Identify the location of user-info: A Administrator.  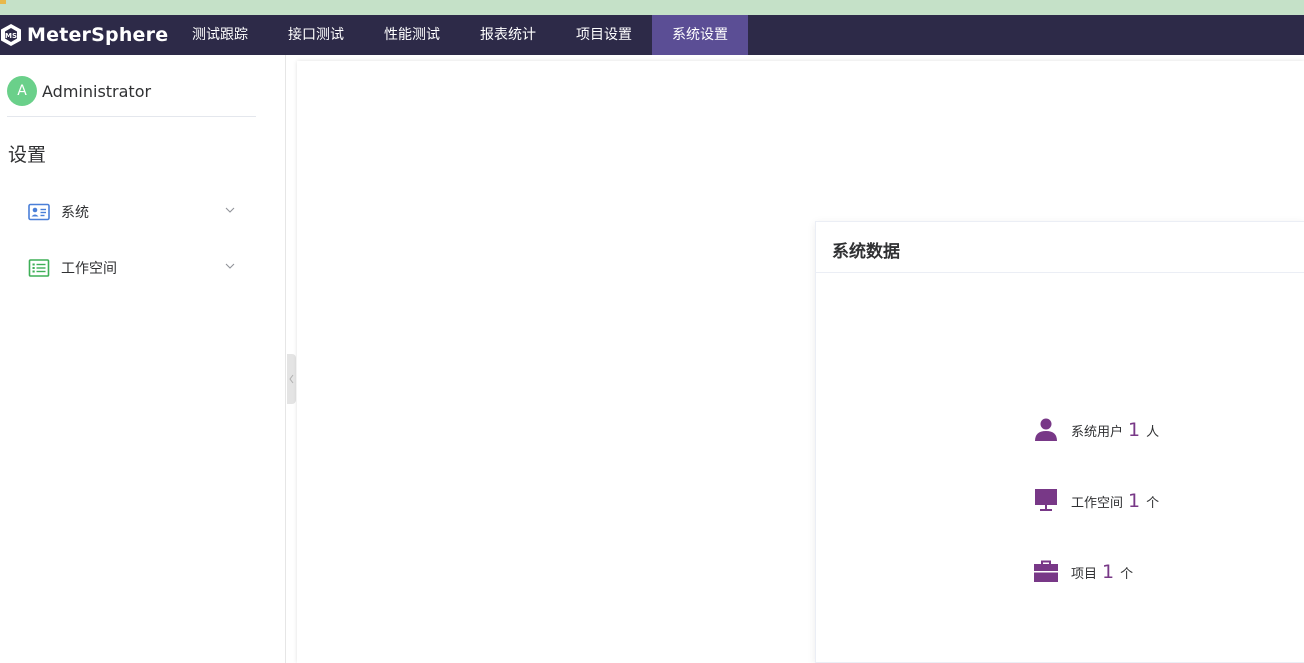
(79, 91).